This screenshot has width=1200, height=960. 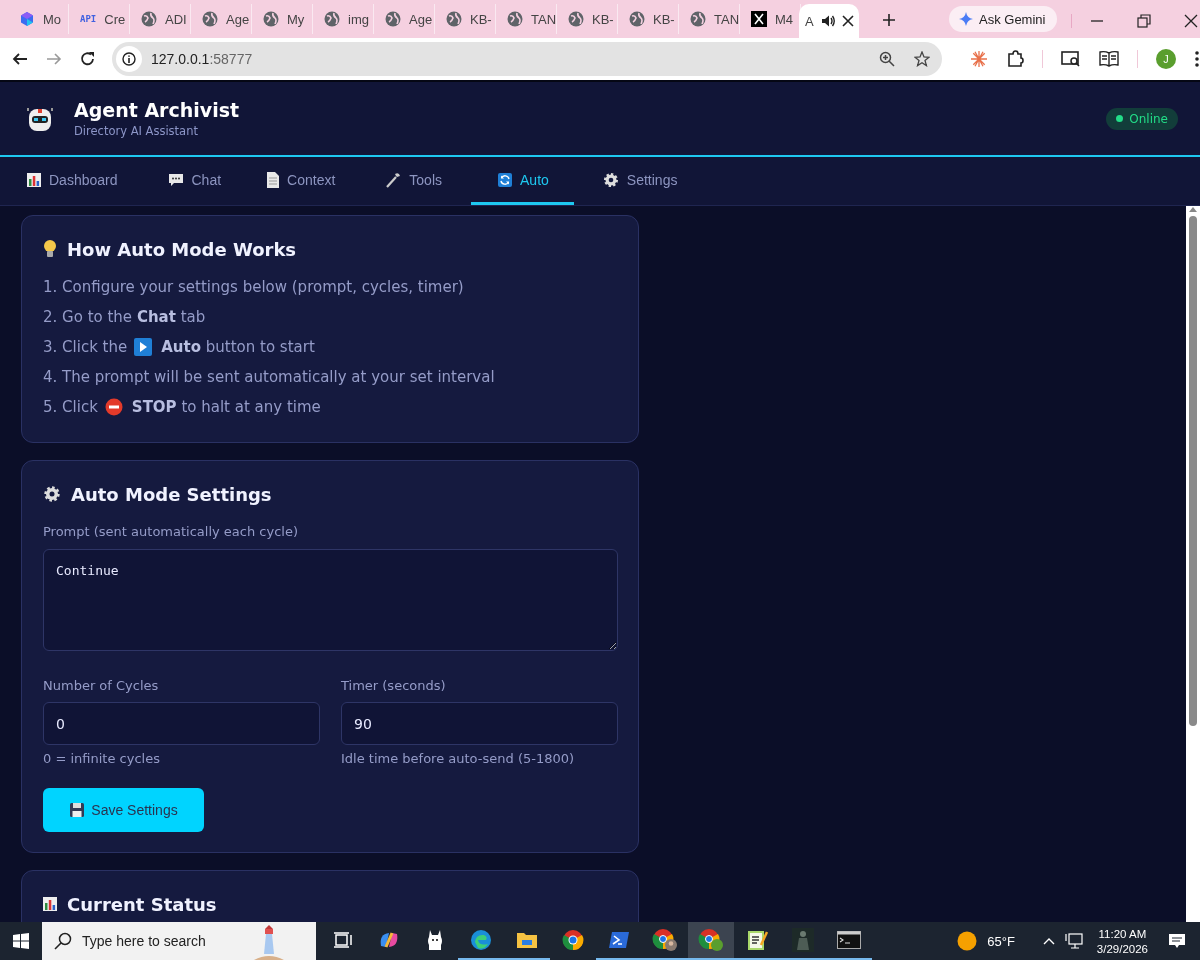 What do you see at coordinates (889, 20) in the screenshot?
I see `plus-icon` at bounding box center [889, 20].